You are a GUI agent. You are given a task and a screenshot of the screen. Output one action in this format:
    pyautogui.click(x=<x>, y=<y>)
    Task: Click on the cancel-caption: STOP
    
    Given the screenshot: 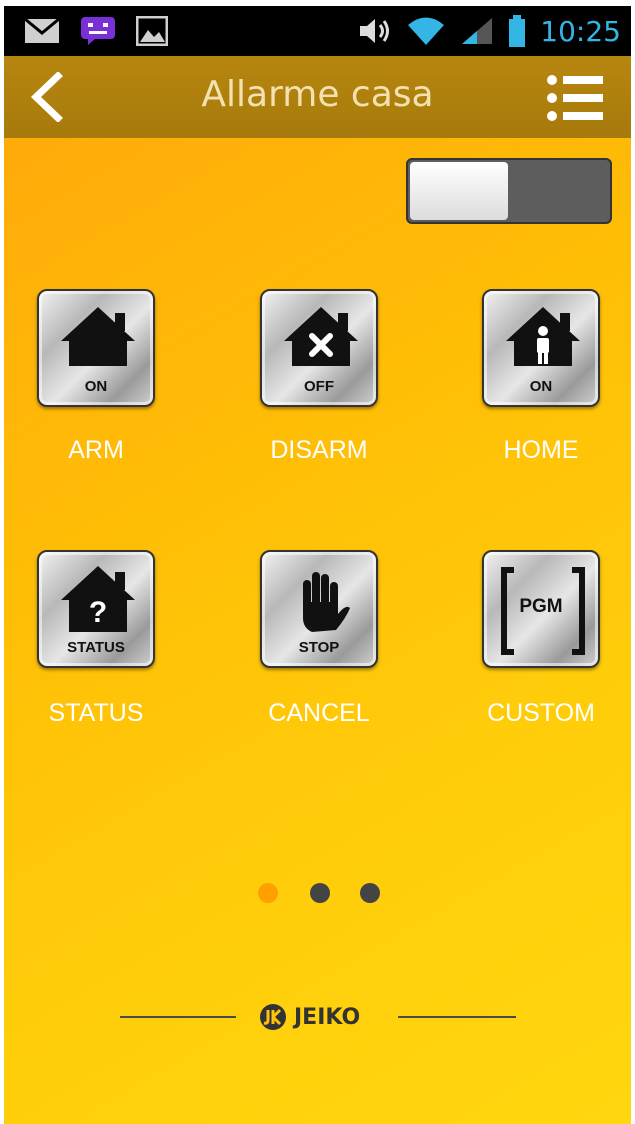 What is the action you would take?
    pyautogui.click(x=319, y=647)
    